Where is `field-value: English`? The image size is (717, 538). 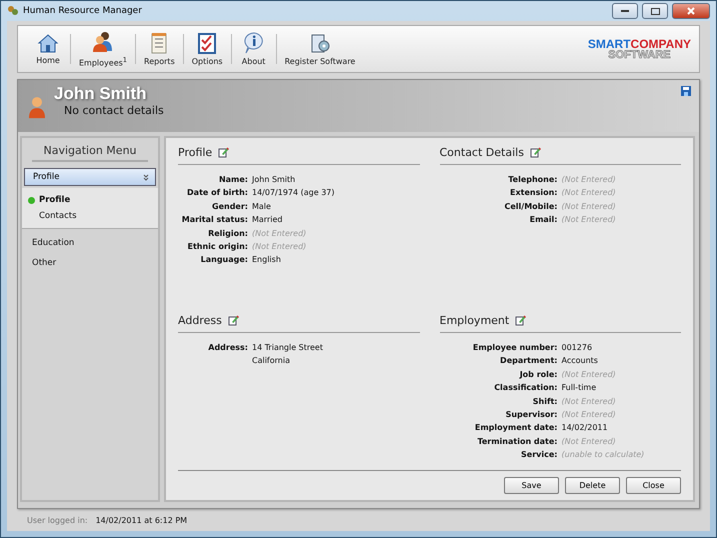 field-value: English is located at coordinates (267, 260).